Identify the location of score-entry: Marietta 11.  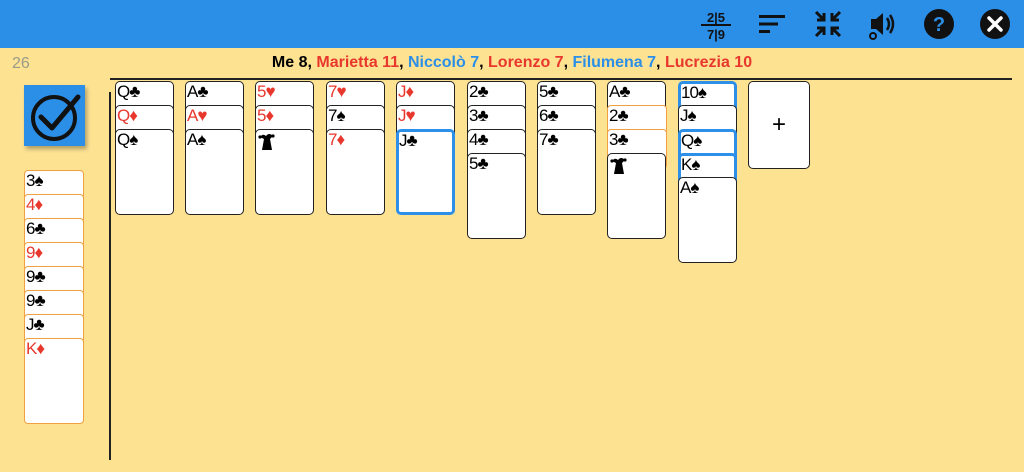
(358, 62).